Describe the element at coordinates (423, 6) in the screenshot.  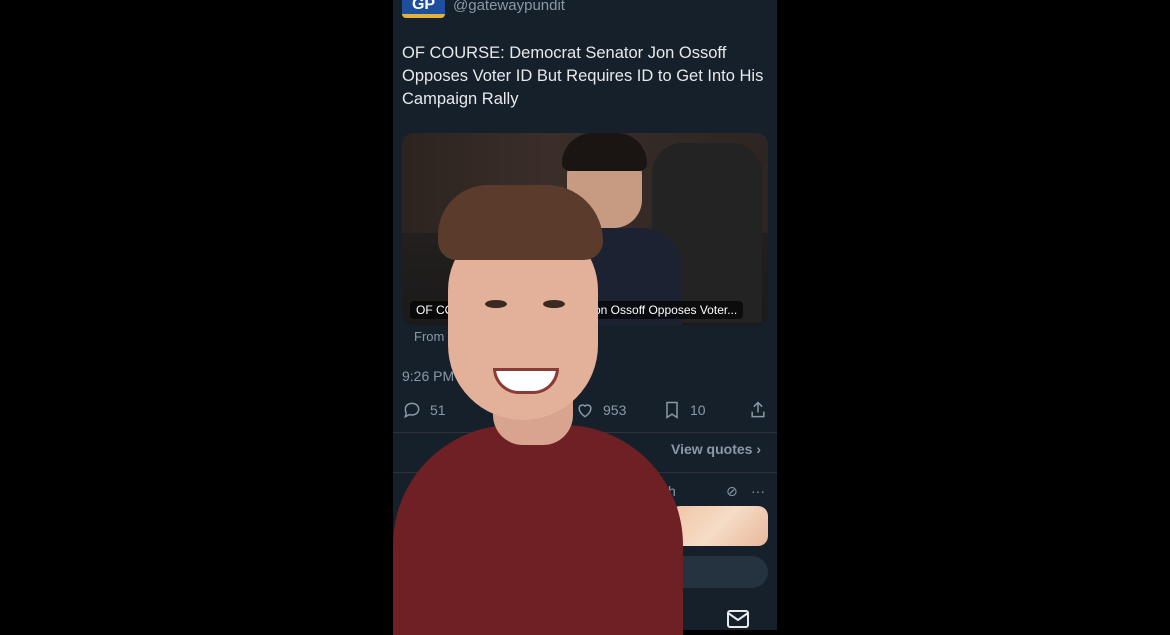
I see `logo-text: GP` at that location.